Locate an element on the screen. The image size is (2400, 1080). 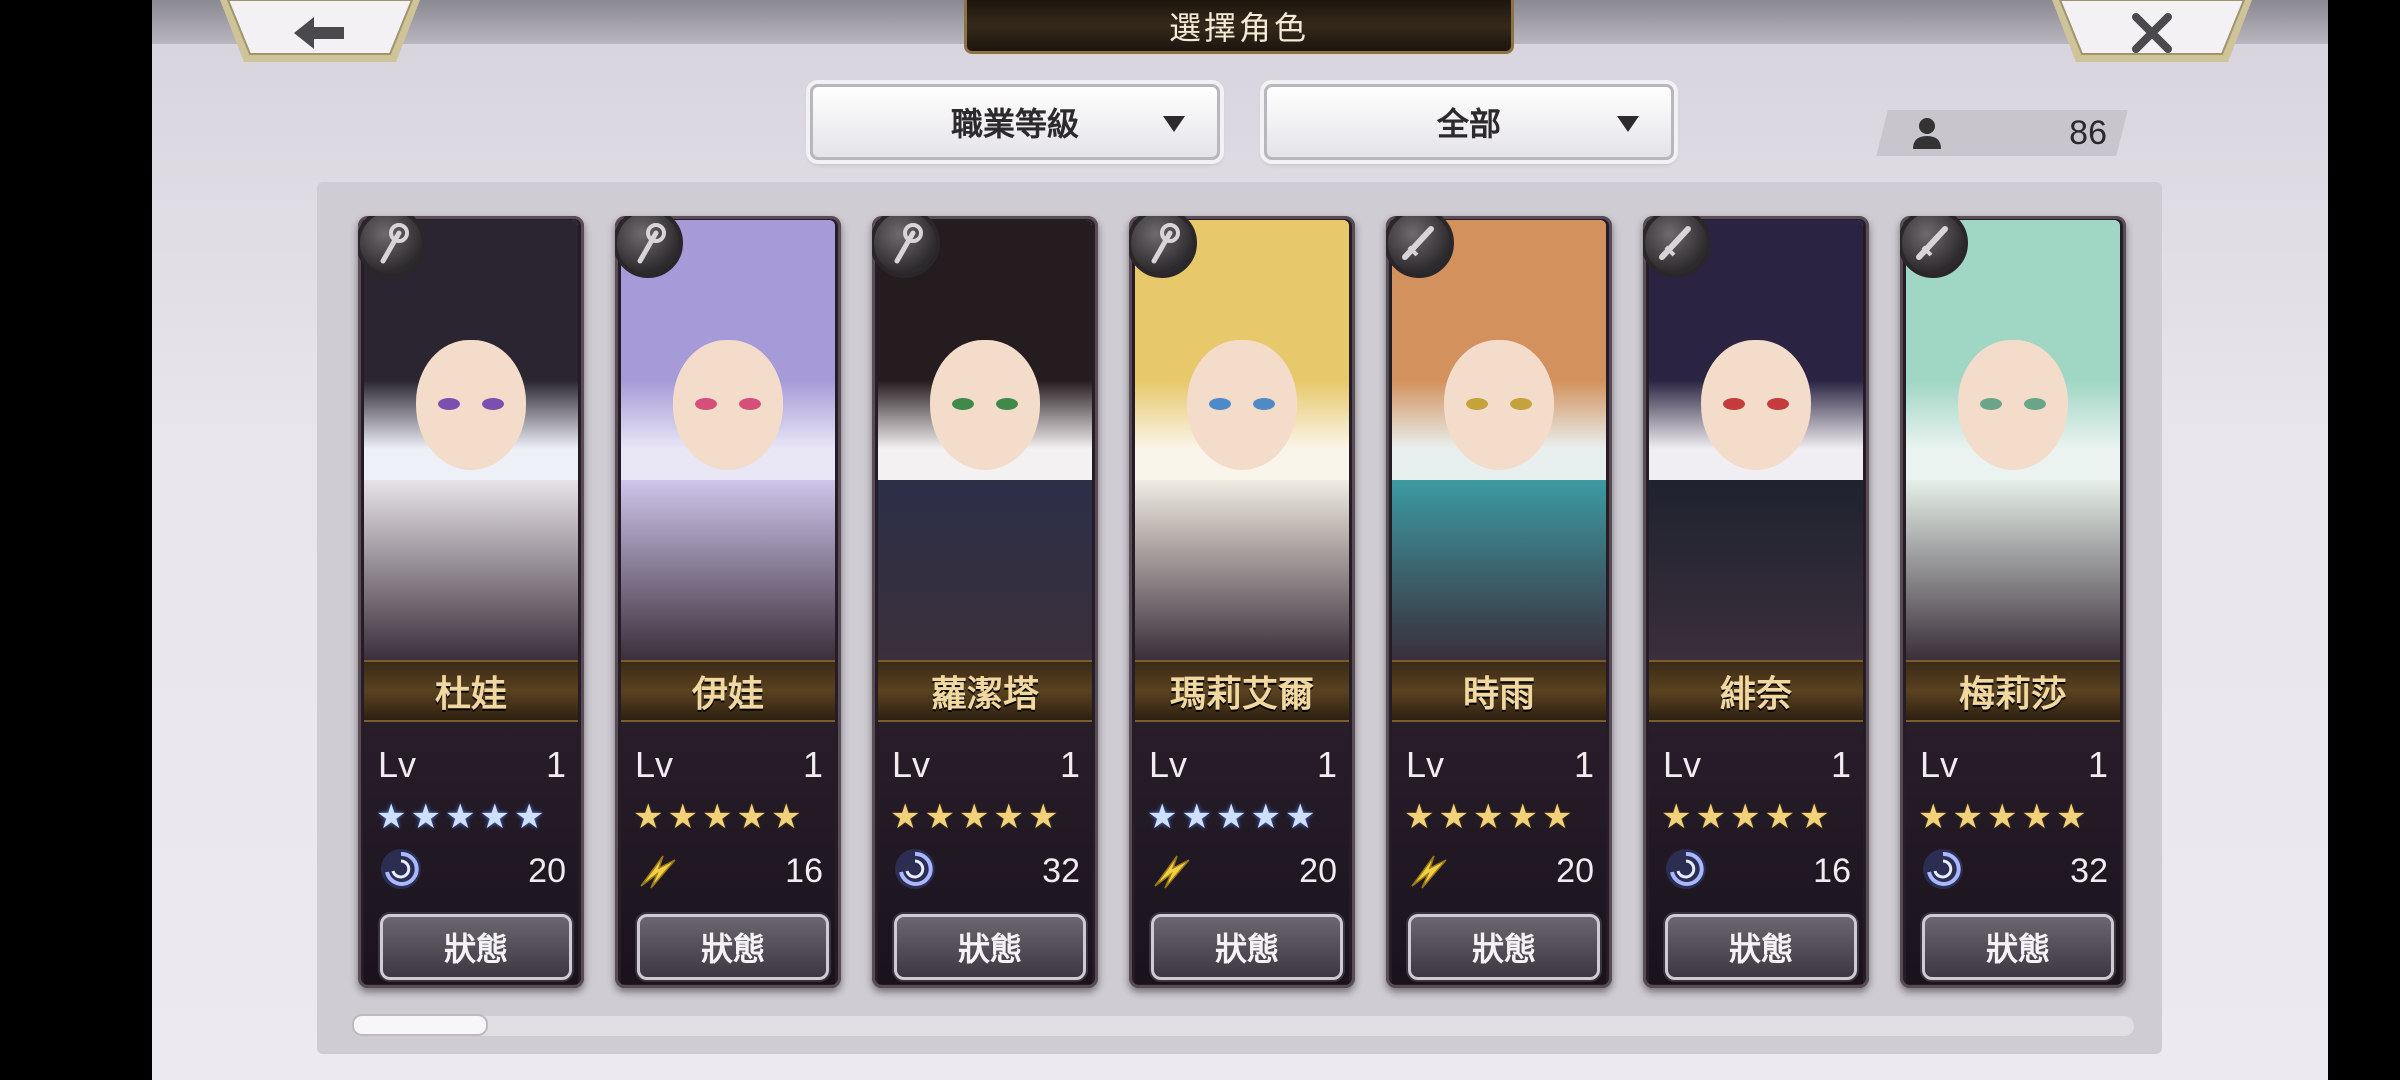
element-value: 16 is located at coordinates (804, 870).